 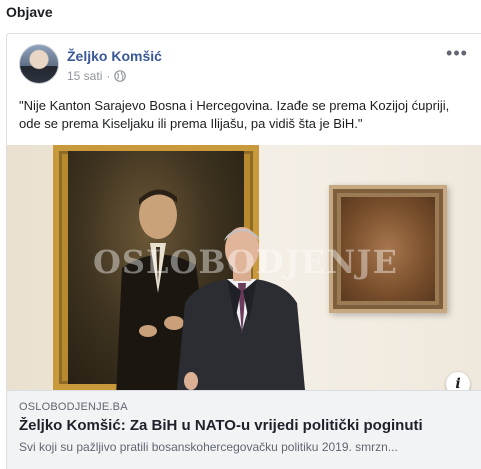 I want to click on post-header: Željko Komšić 15 sati · •••, so click(x=244, y=64).